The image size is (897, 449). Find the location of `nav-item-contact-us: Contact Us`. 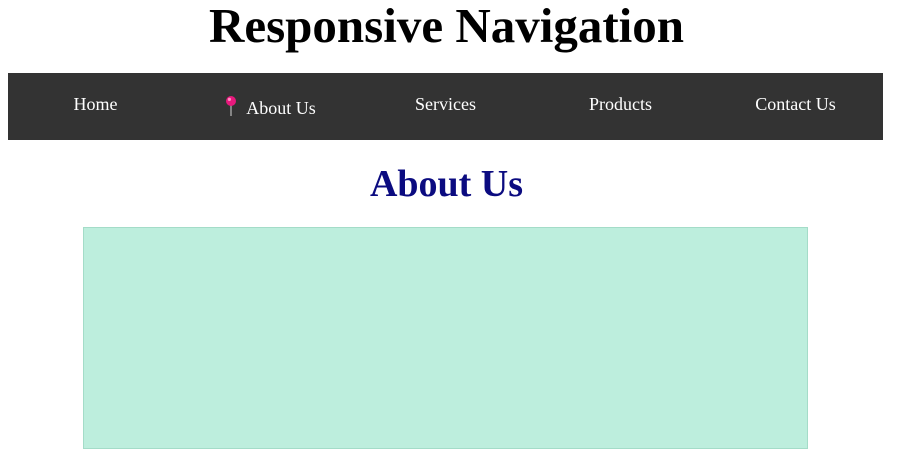

nav-item-contact-us: Contact Us is located at coordinates (795, 106).